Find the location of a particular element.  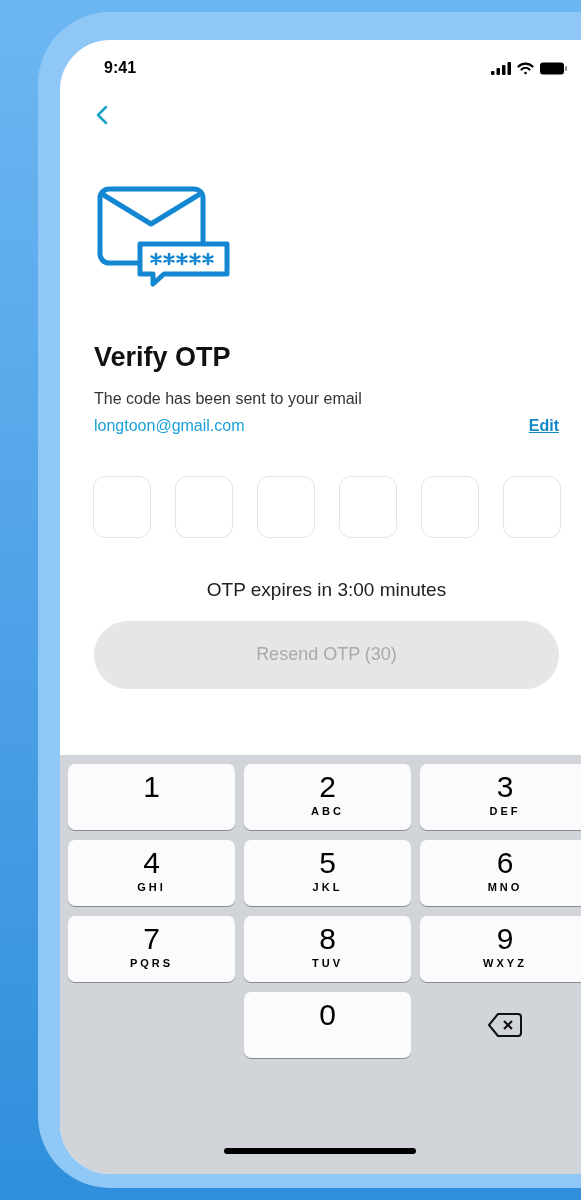

keypad-key: 4 GHI is located at coordinates (151, 872).